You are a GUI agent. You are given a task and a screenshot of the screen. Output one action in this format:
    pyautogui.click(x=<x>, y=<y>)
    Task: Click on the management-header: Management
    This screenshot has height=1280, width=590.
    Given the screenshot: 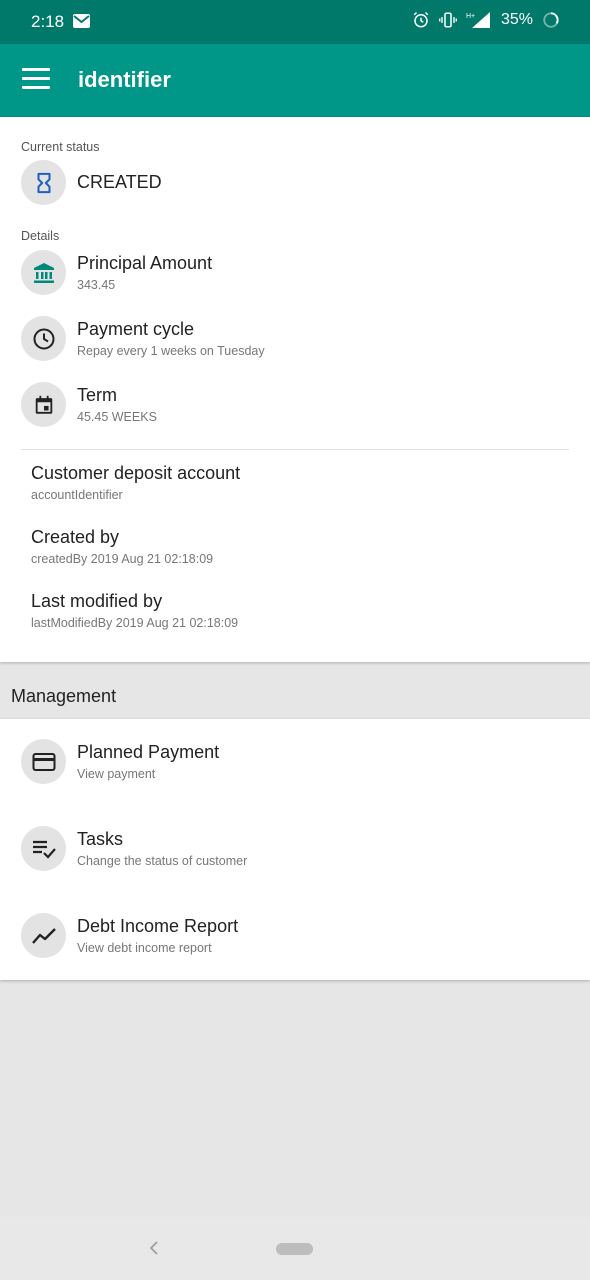 What is the action you would take?
    pyautogui.click(x=64, y=696)
    